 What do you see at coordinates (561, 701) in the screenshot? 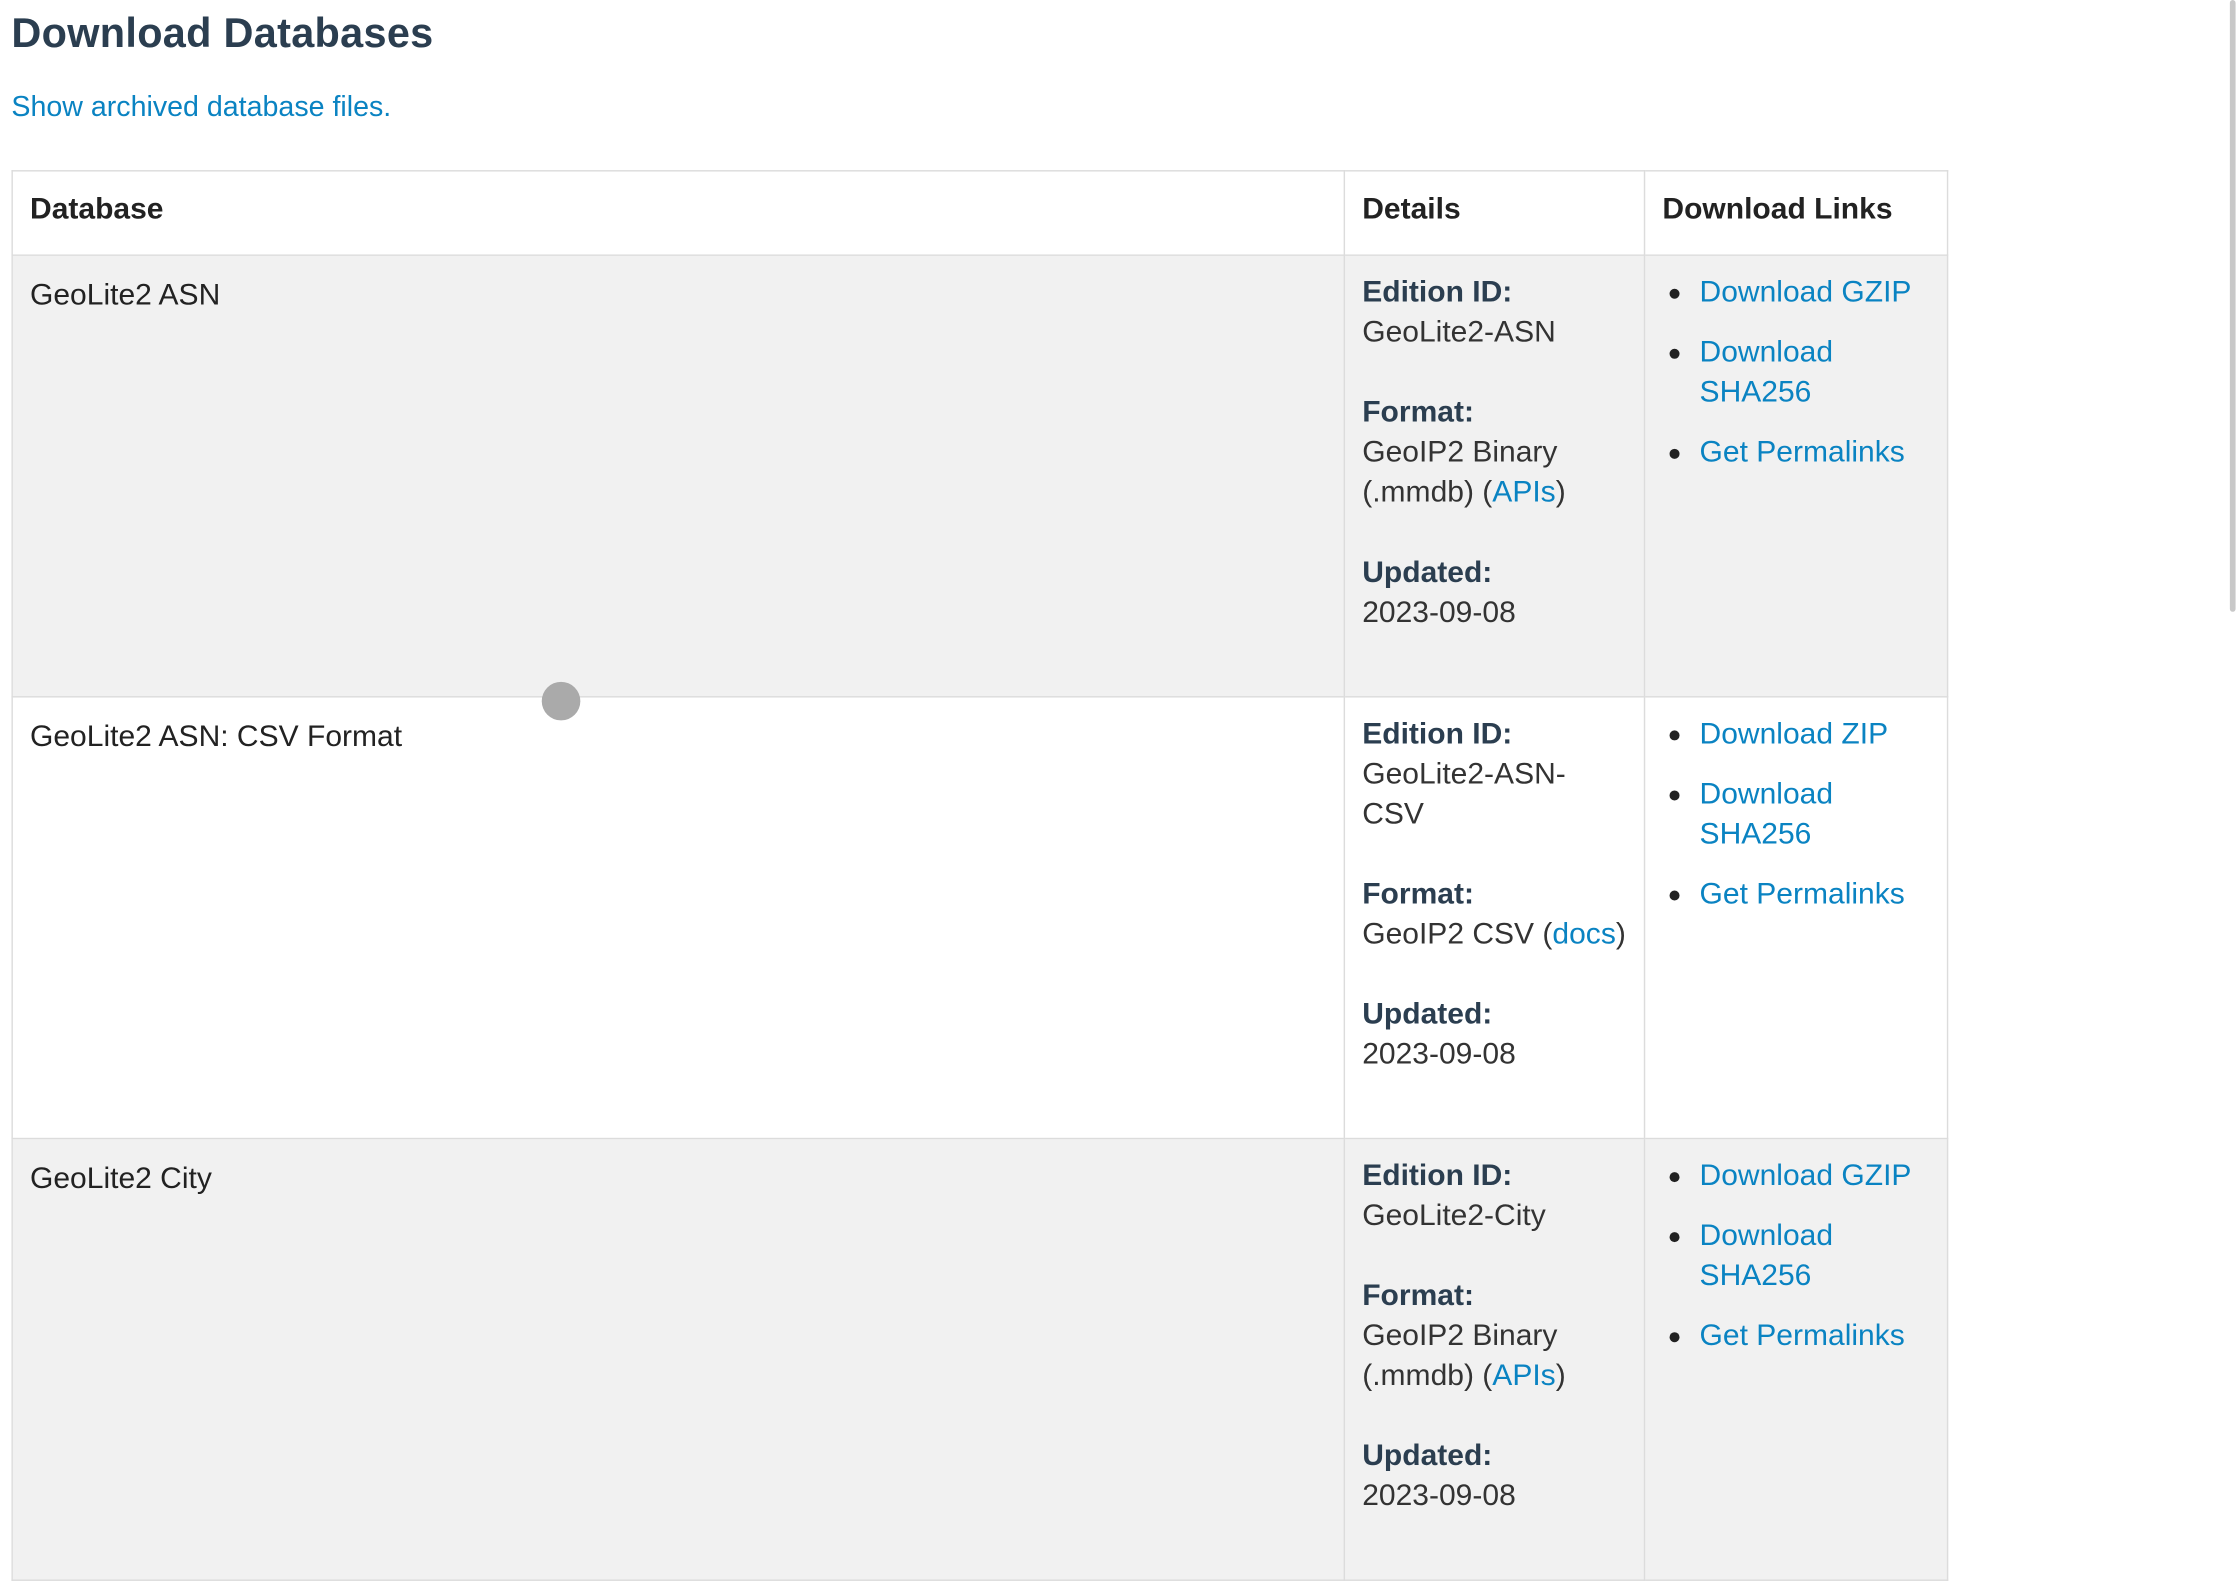
I see `mouse-cursor-indicator` at bounding box center [561, 701].